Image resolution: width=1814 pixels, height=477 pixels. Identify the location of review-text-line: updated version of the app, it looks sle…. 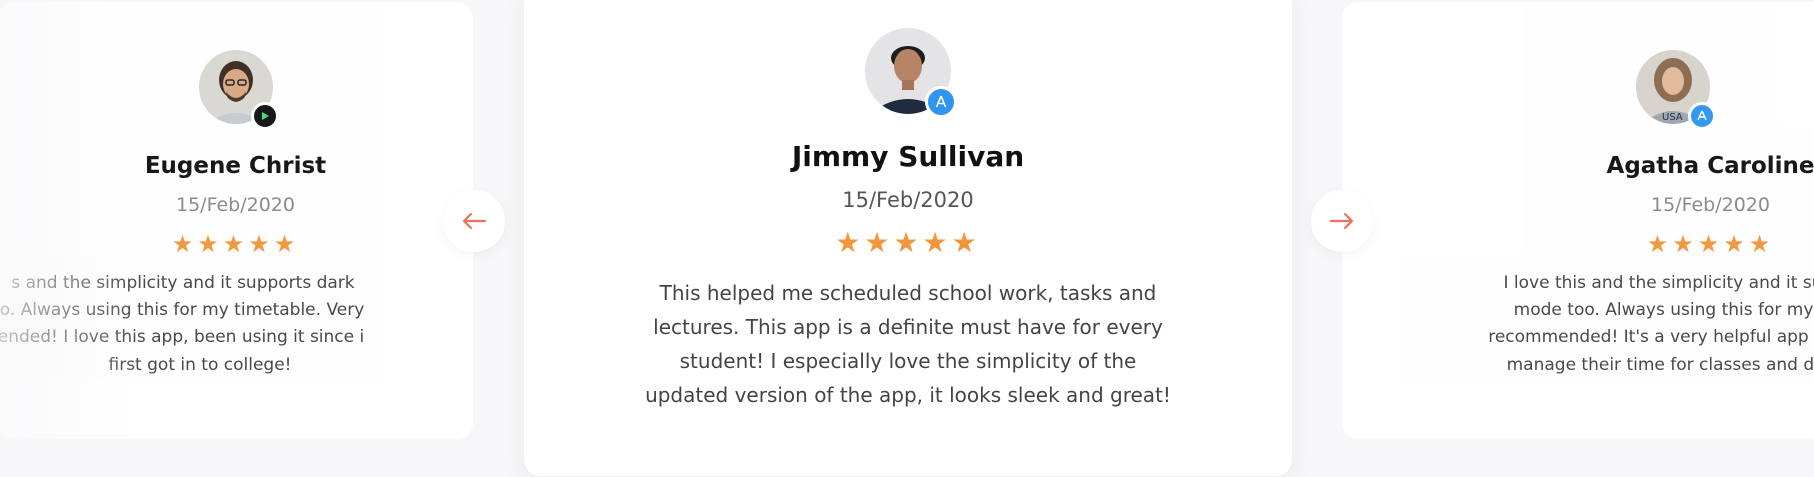
(908, 395).